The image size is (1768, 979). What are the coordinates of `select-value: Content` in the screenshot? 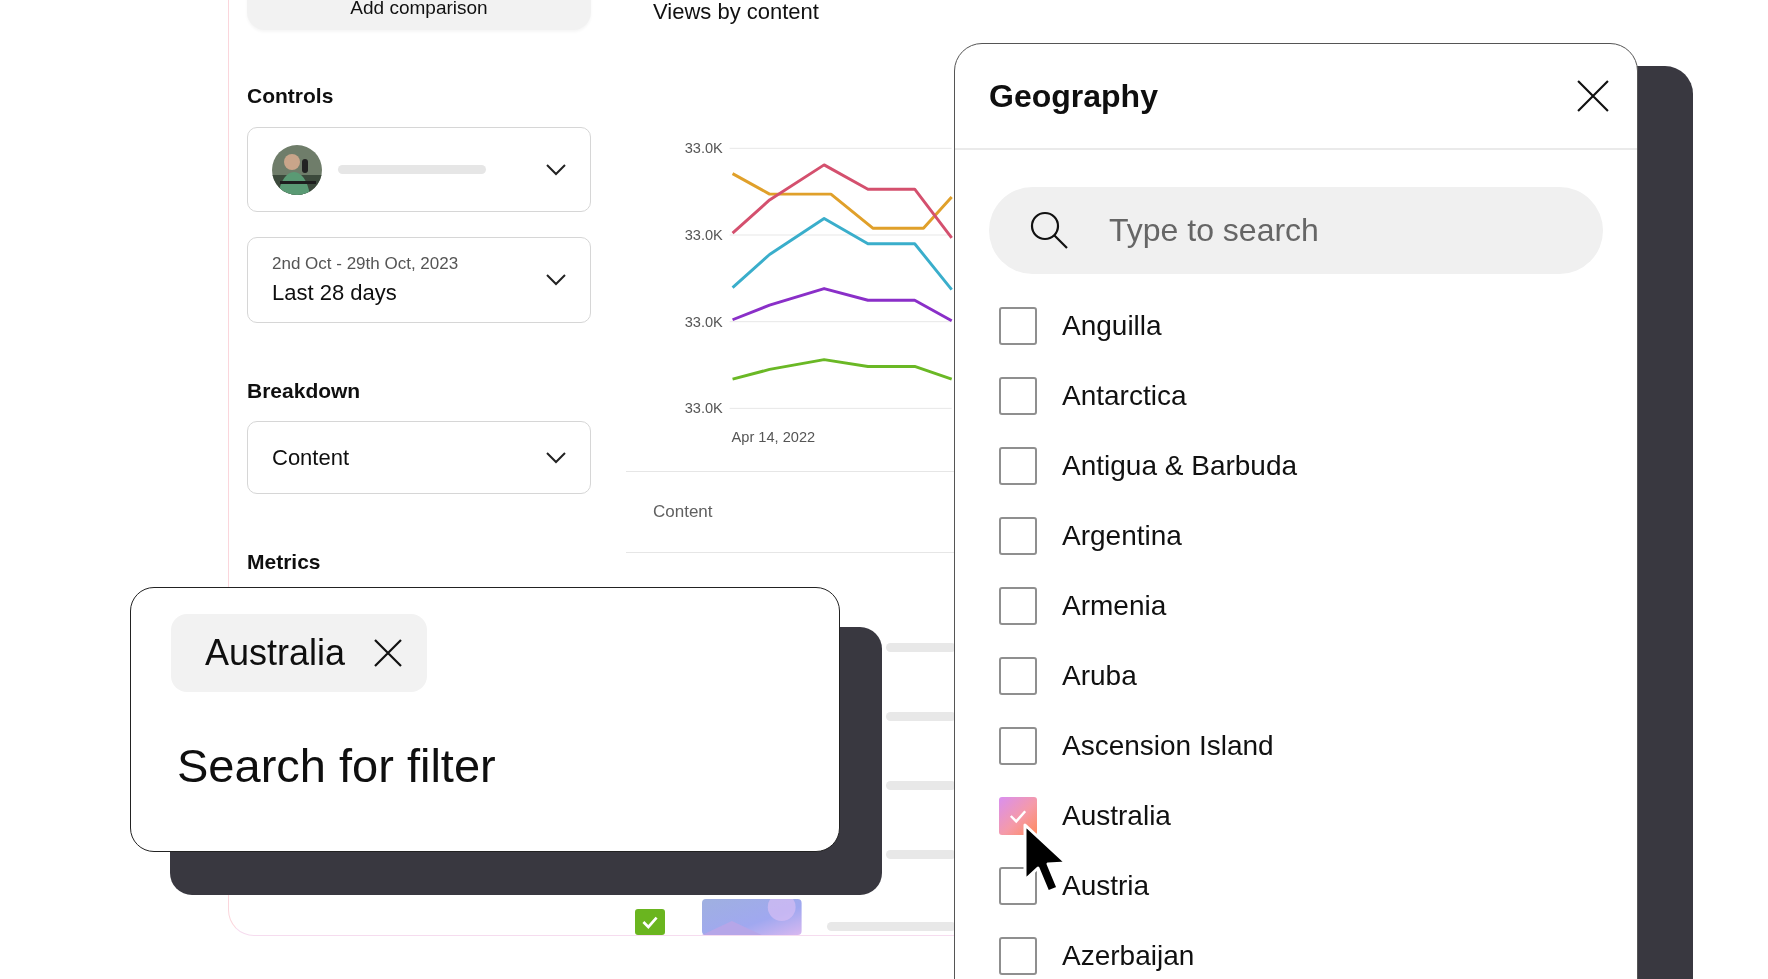 It's located at (311, 457).